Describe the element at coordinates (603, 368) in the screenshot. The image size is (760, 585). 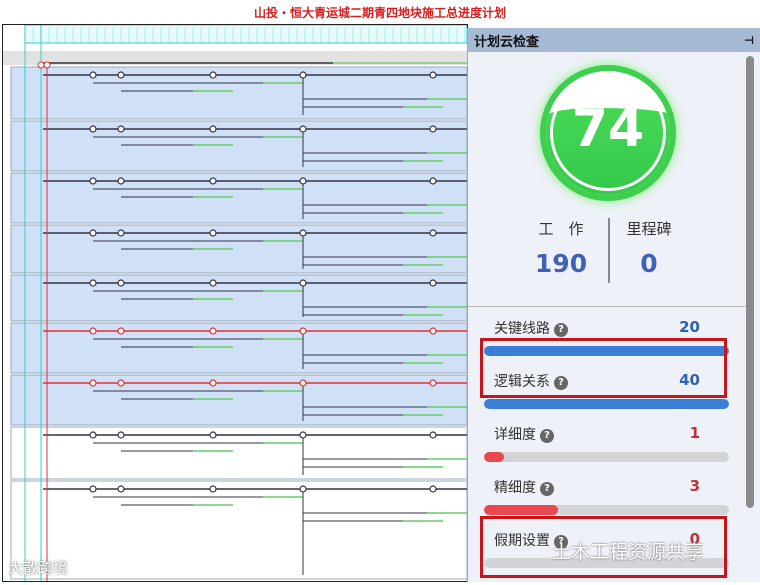
I see `highlight-box` at that location.